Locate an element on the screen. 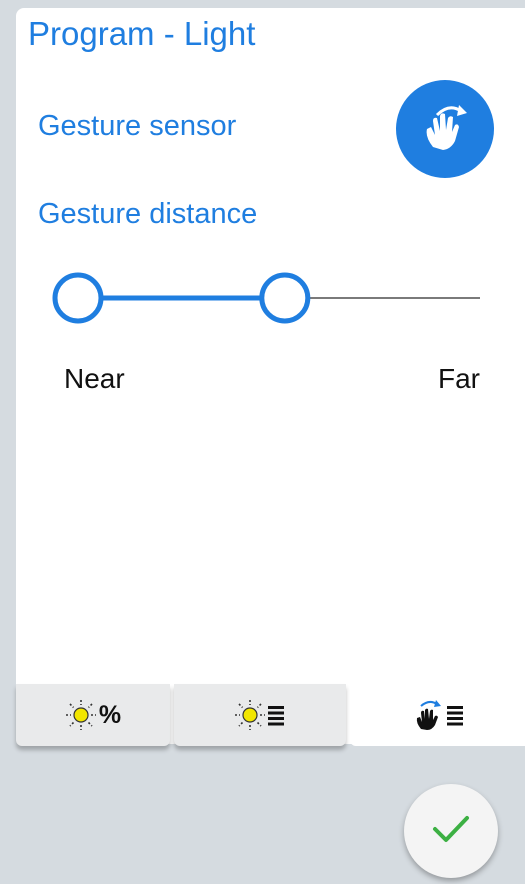  near-label: Near is located at coordinates (94, 378).